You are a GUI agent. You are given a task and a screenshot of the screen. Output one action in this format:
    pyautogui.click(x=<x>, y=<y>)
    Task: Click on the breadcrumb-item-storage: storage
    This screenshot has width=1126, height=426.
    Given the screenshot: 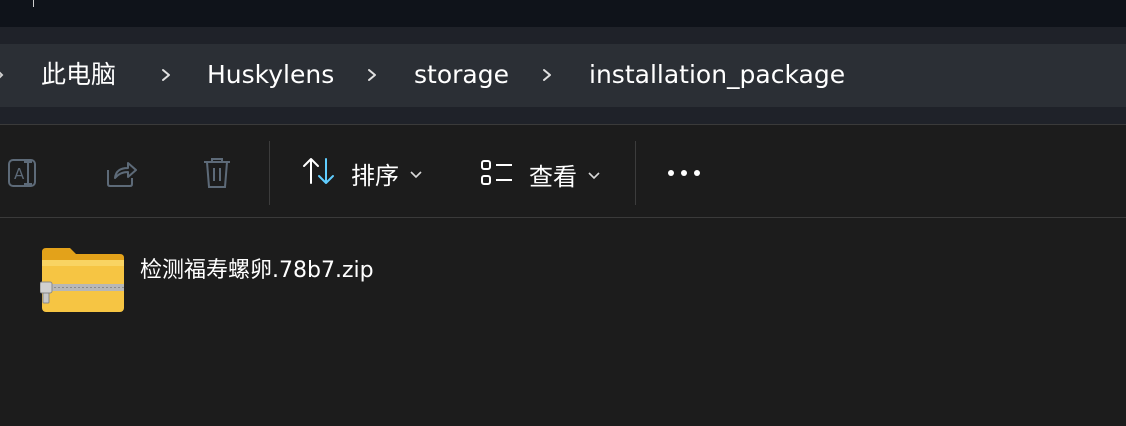 What is the action you would take?
    pyautogui.click(x=461, y=75)
    